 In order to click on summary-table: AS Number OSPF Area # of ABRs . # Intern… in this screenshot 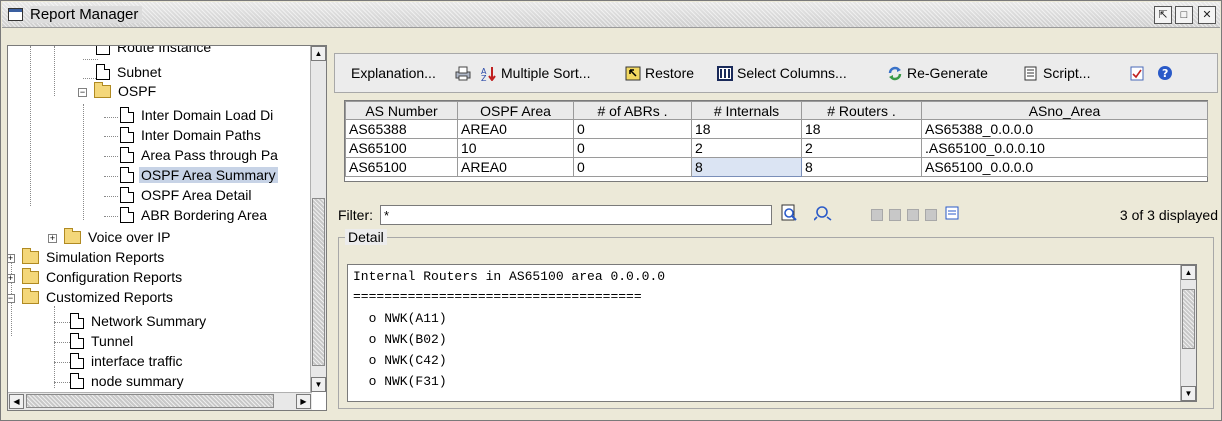, I will do `click(776, 141)`.